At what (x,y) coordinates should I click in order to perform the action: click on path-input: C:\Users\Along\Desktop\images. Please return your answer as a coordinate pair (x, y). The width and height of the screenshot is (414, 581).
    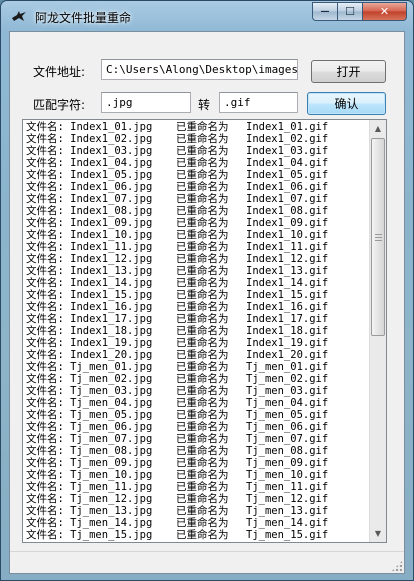
    Looking at the image, I should click on (199, 69).